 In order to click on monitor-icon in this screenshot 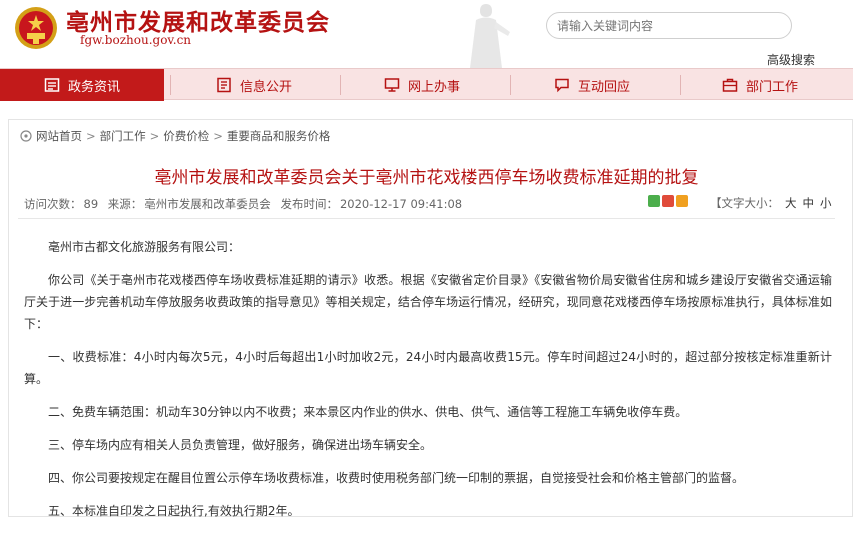, I will do `click(392, 85)`.